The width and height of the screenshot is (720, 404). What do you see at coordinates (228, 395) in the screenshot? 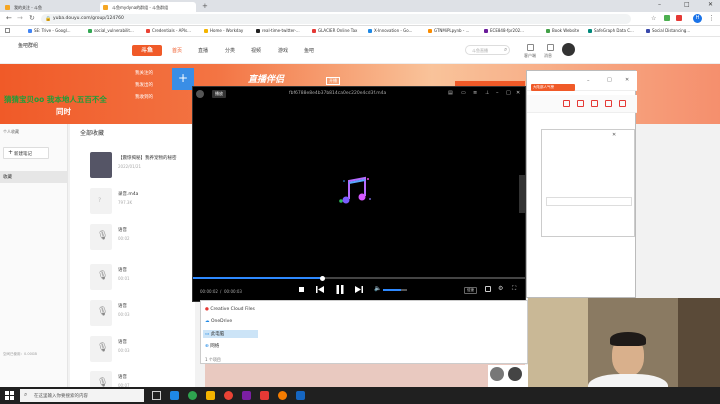
I see `chrome-icon` at bounding box center [228, 395].